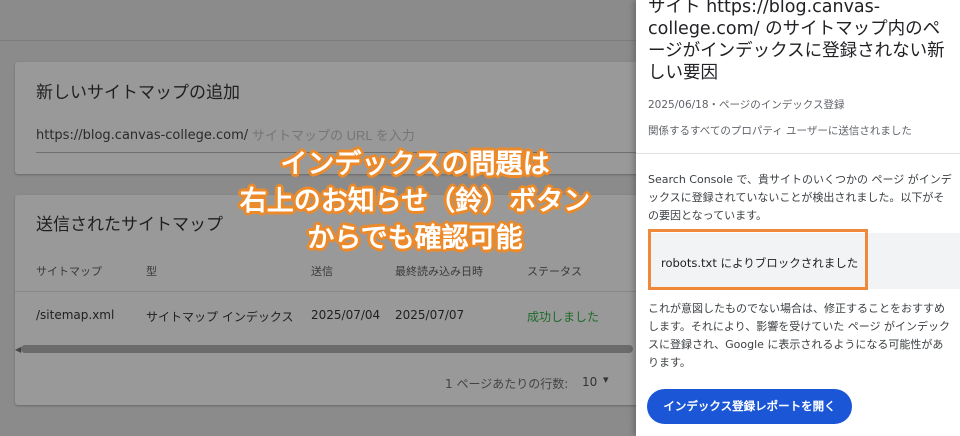  Describe the element at coordinates (346, 315) in the screenshot. I see `table-cell-submitted: 2025/07/04` at that location.